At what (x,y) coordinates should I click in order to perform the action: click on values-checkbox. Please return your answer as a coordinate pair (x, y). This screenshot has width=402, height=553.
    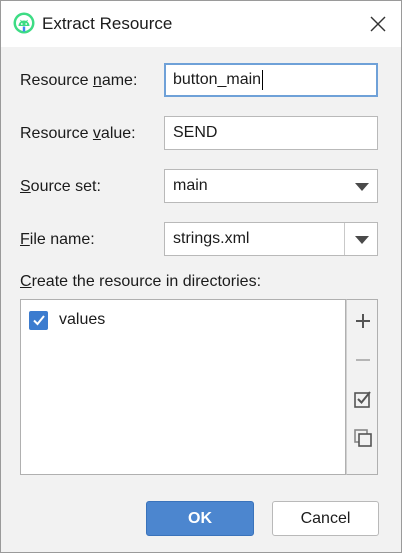
    Looking at the image, I should click on (38, 320).